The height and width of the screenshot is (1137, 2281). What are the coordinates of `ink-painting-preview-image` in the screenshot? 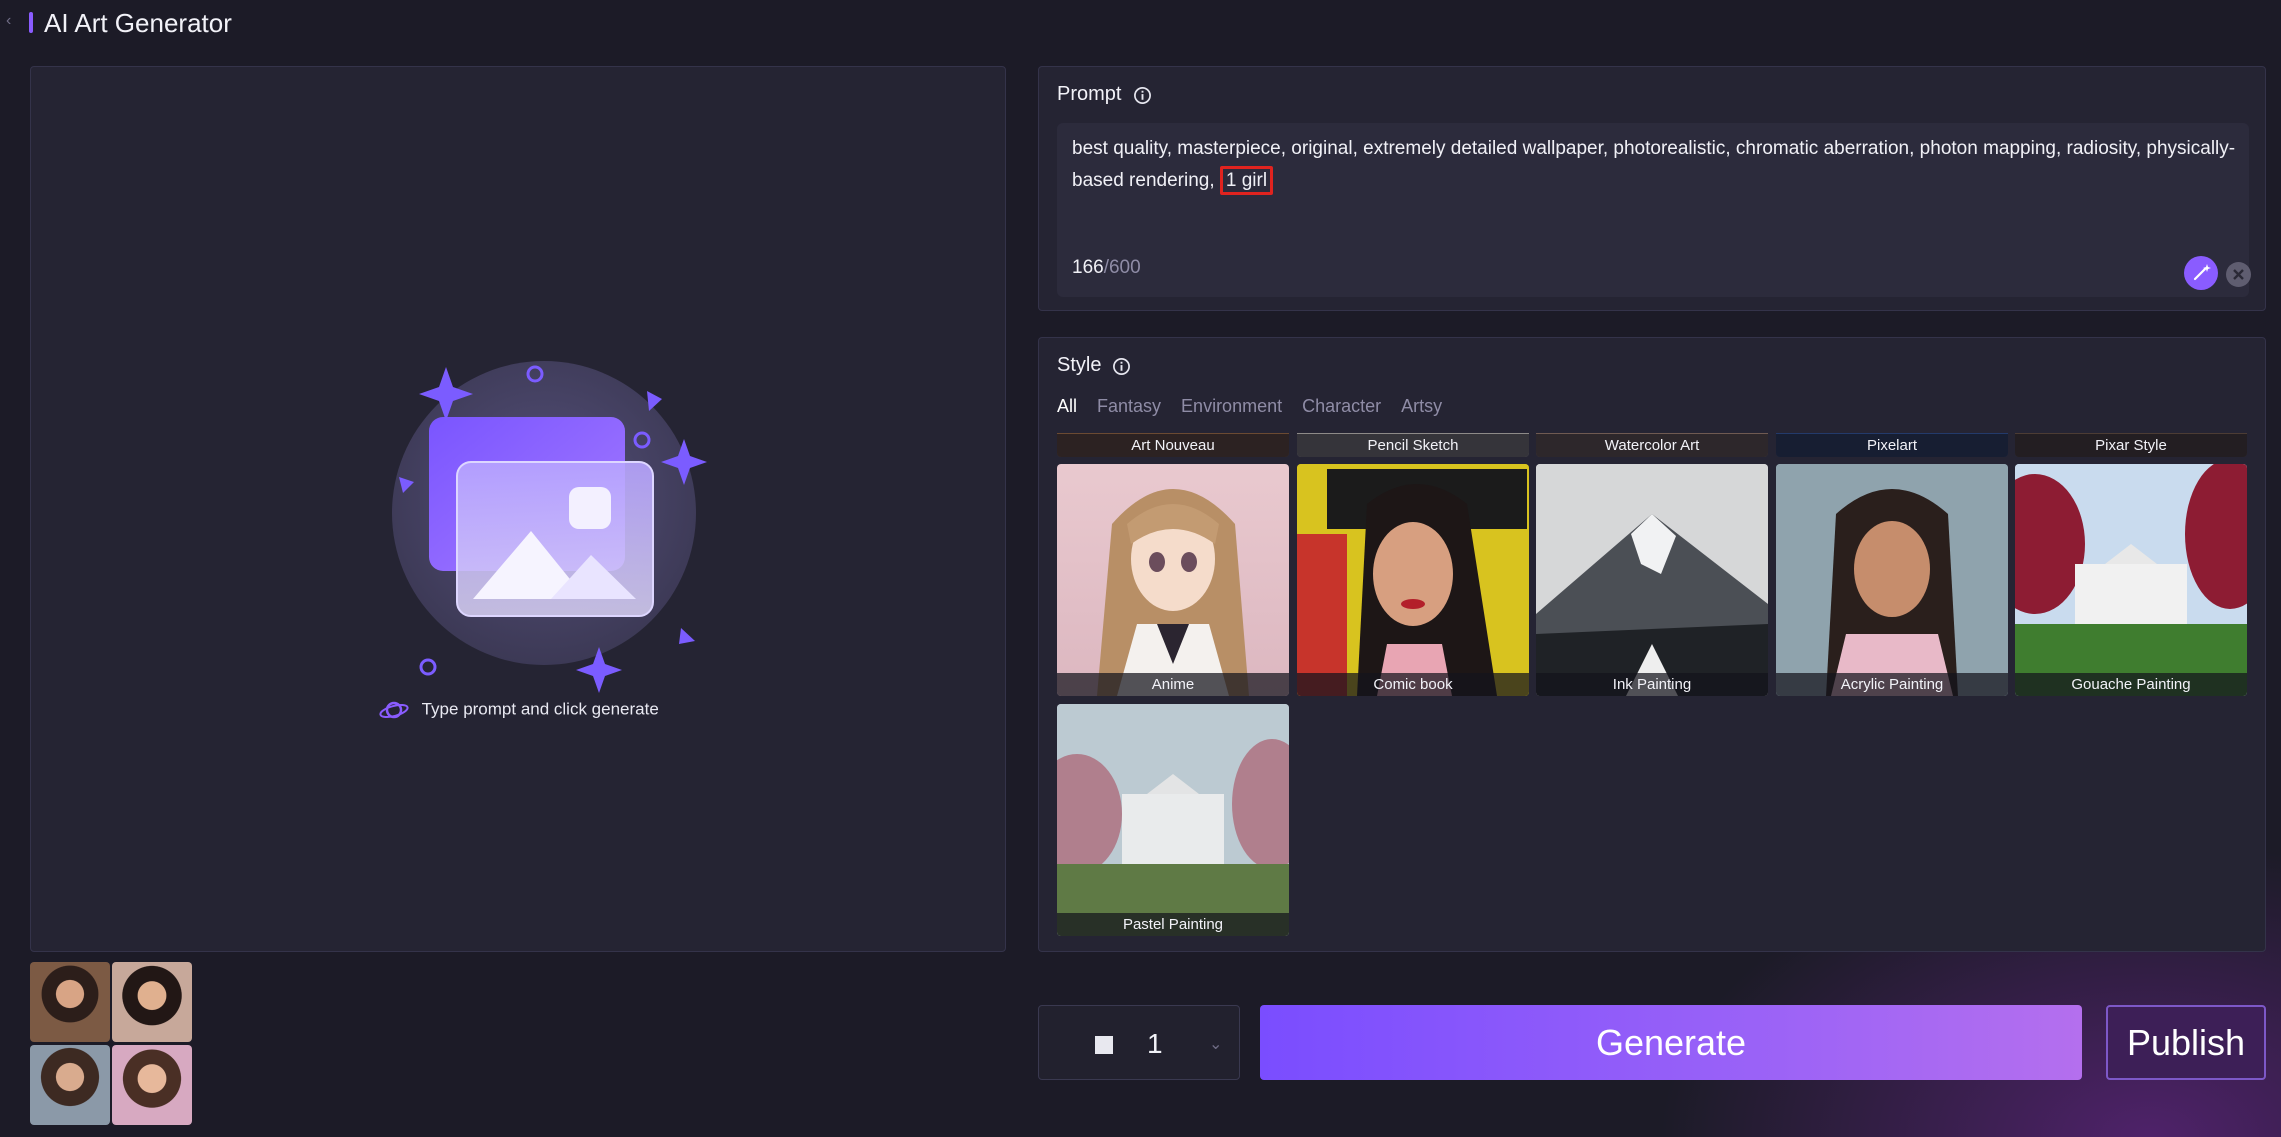 It's located at (1652, 580).